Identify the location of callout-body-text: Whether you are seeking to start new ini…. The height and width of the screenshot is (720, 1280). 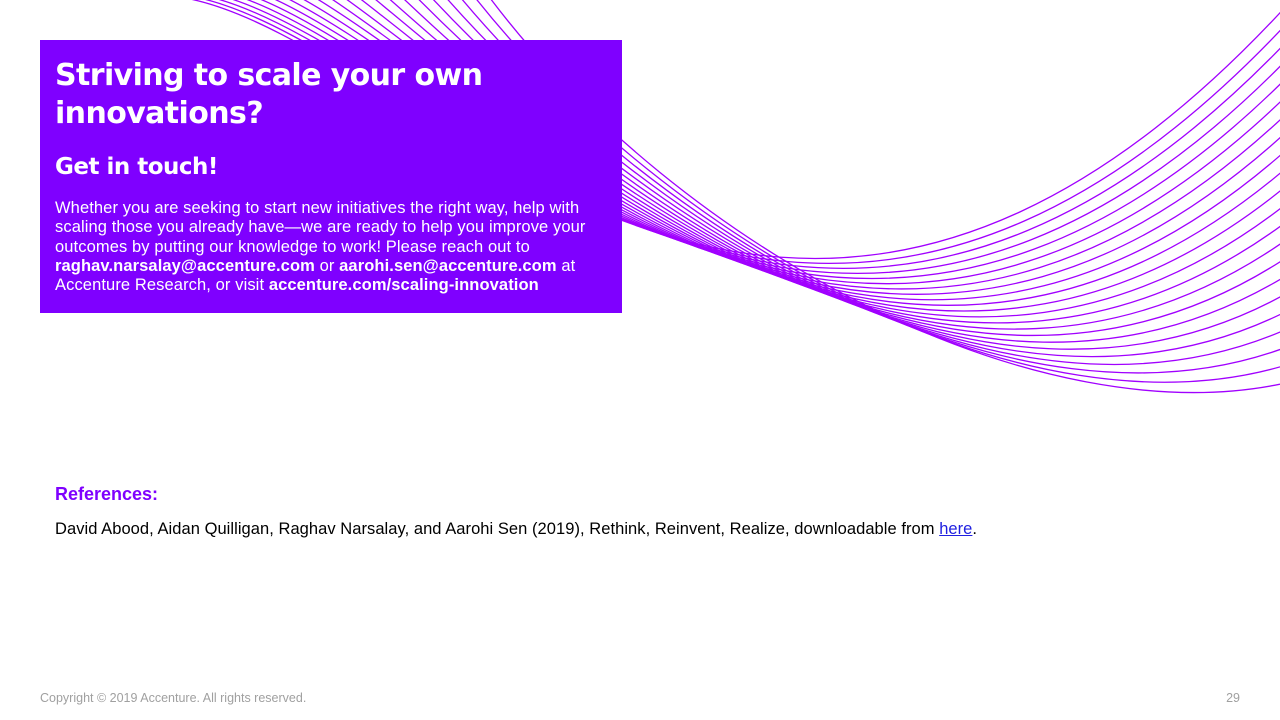
(330, 247).